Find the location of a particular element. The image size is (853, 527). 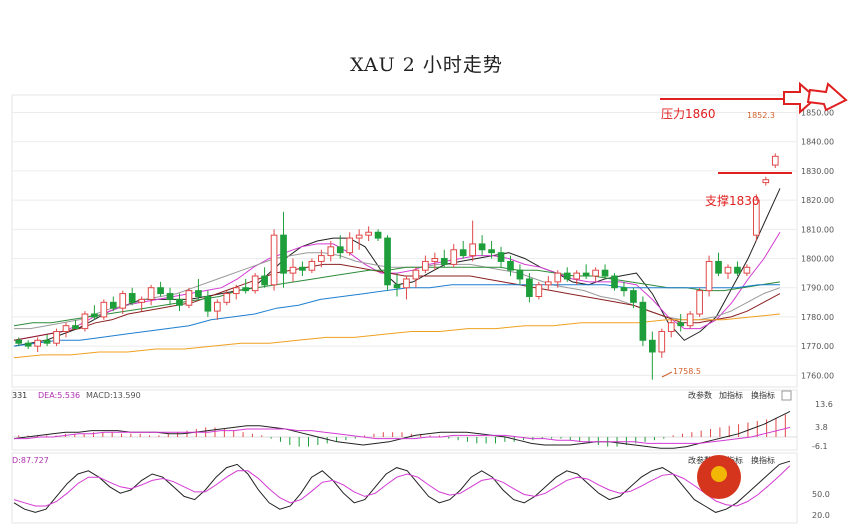

macd-tick-high: 13.6 is located at coordinates (824, 404).